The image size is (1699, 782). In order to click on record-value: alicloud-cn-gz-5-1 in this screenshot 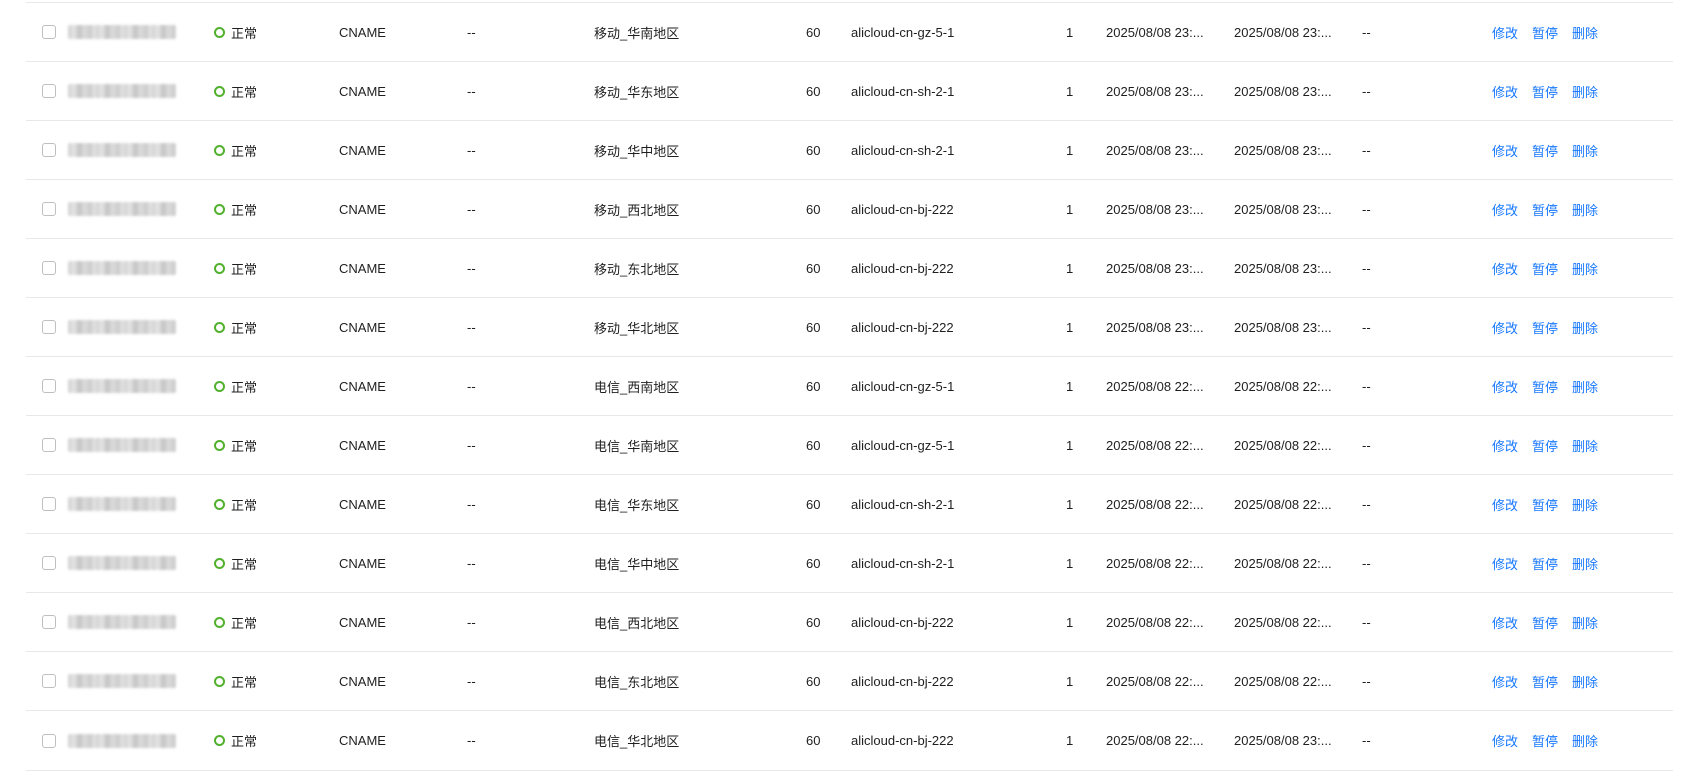, I will do `click(903, 445)`.